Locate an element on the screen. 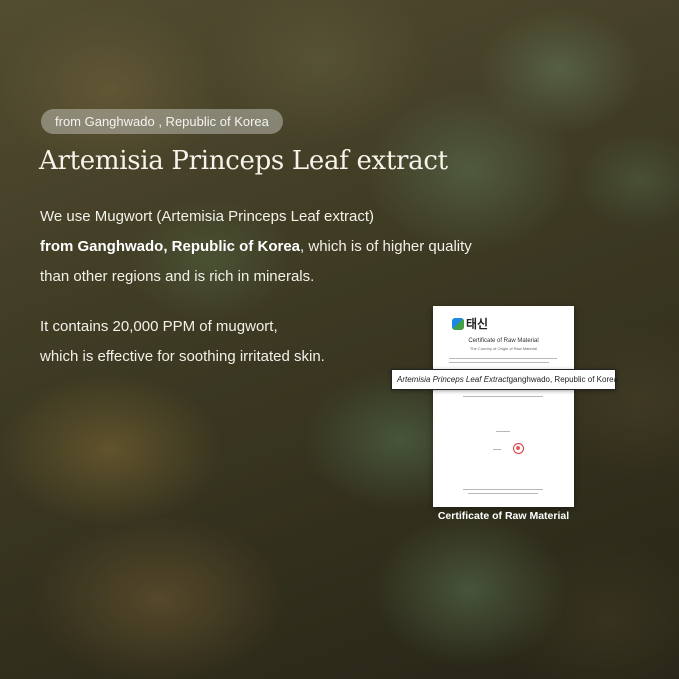 The image size is (679, 679). date-line is located at coordinates (503, 431).